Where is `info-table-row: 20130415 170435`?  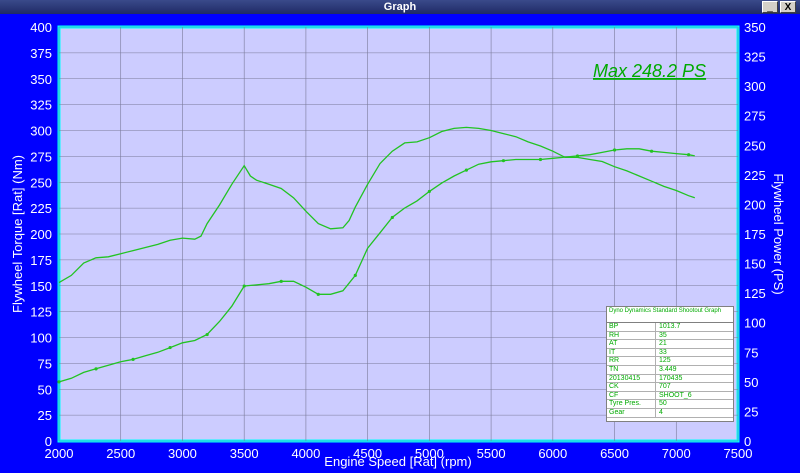 info-table-row: 20130415 170435 is located at coordinates (670, 379).